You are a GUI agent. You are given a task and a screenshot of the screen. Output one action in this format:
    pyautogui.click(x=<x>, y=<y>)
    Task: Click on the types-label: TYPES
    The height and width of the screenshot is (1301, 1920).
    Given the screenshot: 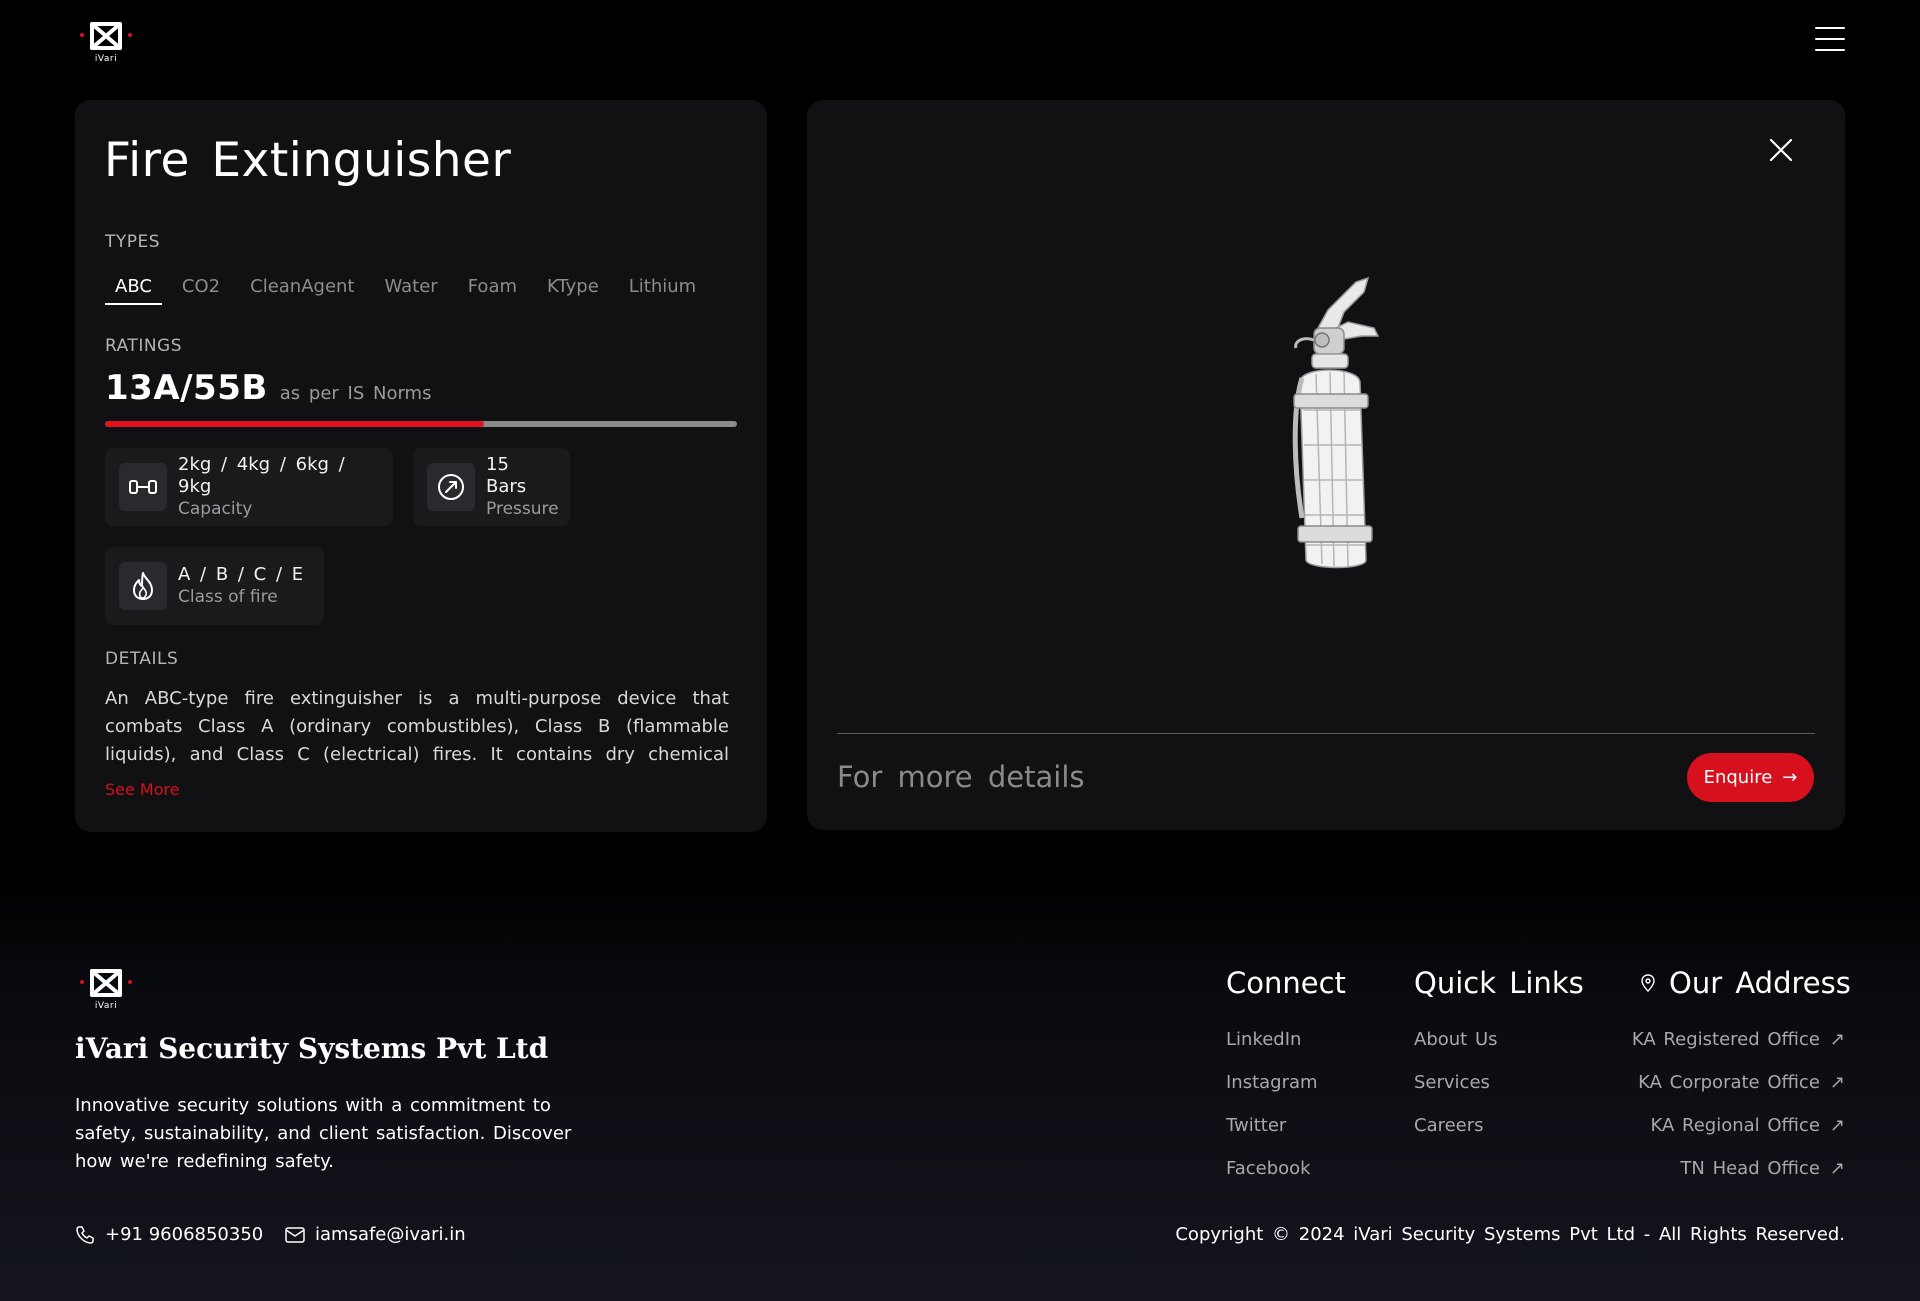 What is the action you would take?
    pyautogui.click(x=133, y=242)
    